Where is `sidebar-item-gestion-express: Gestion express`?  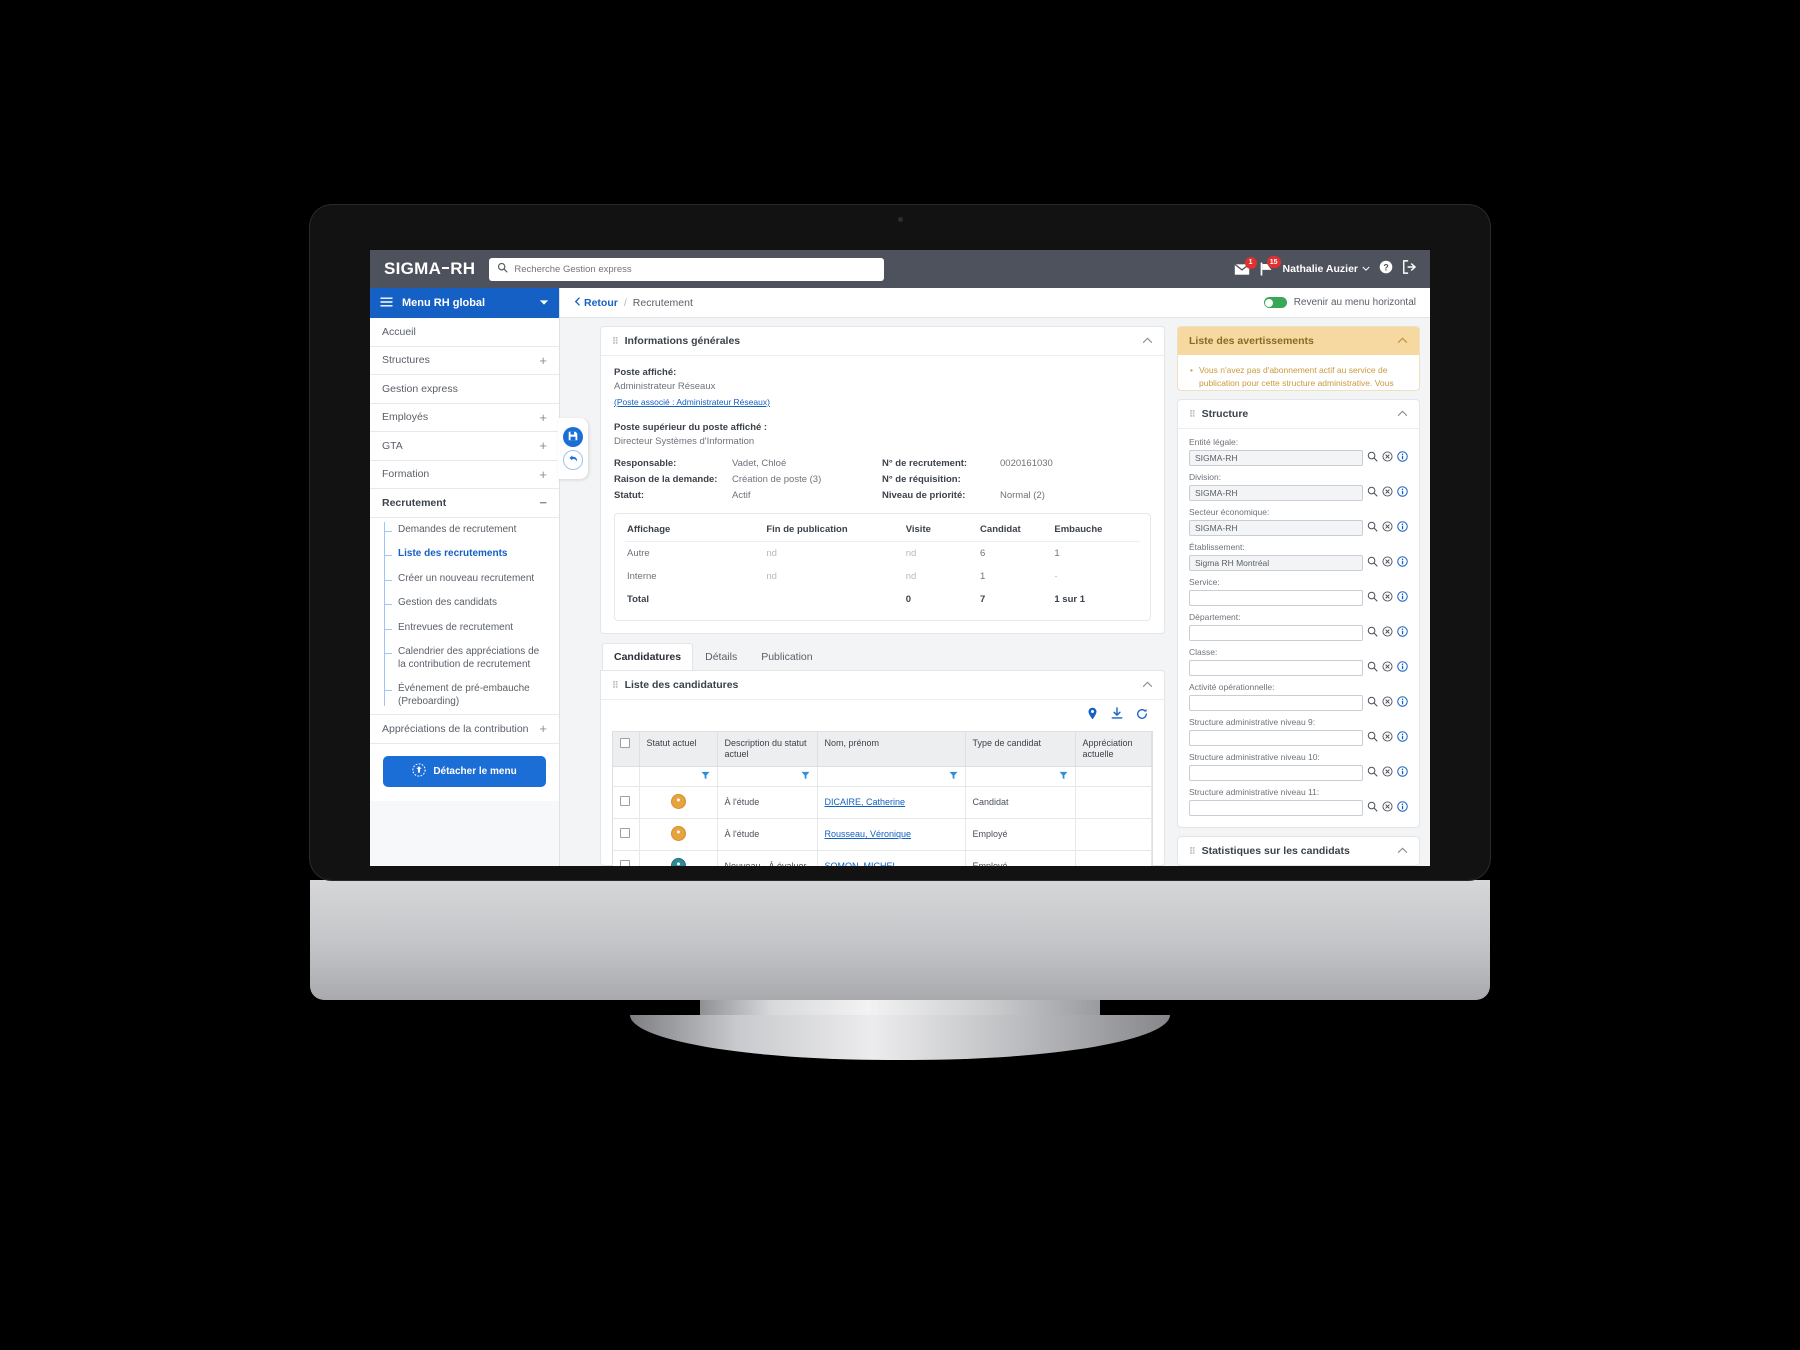
sidebar-item-gestion-express: Gestion express is located at coordinates (464, 389).